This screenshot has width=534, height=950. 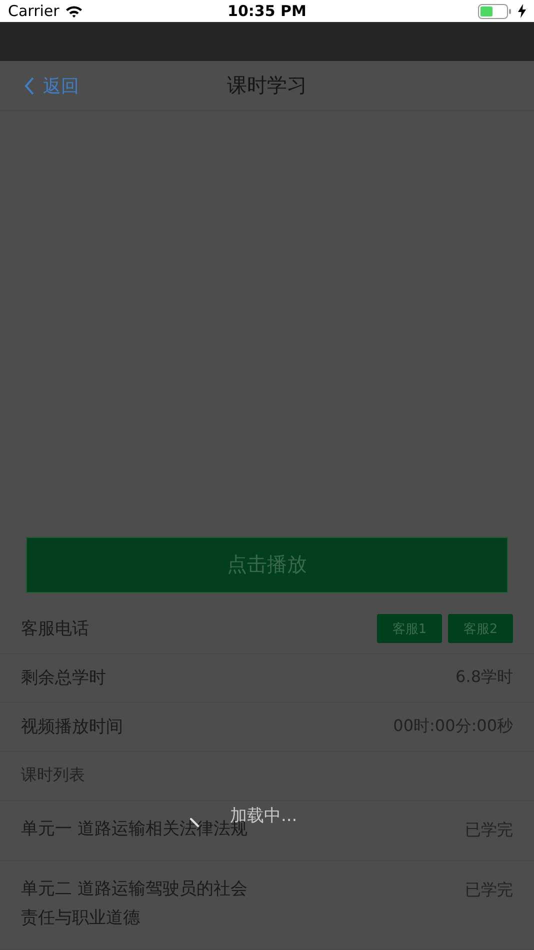 What do you see at coordinates (29, 85) in the screenshot?
I see `chevron-left-icon` at bounding box center [29, 85].